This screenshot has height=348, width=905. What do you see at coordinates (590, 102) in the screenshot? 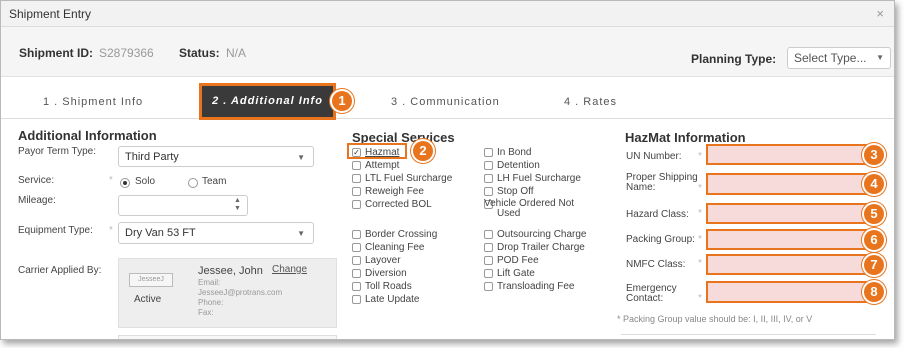
I see `tab-rates: 4 . Rates` at bounding box center [590, 102].